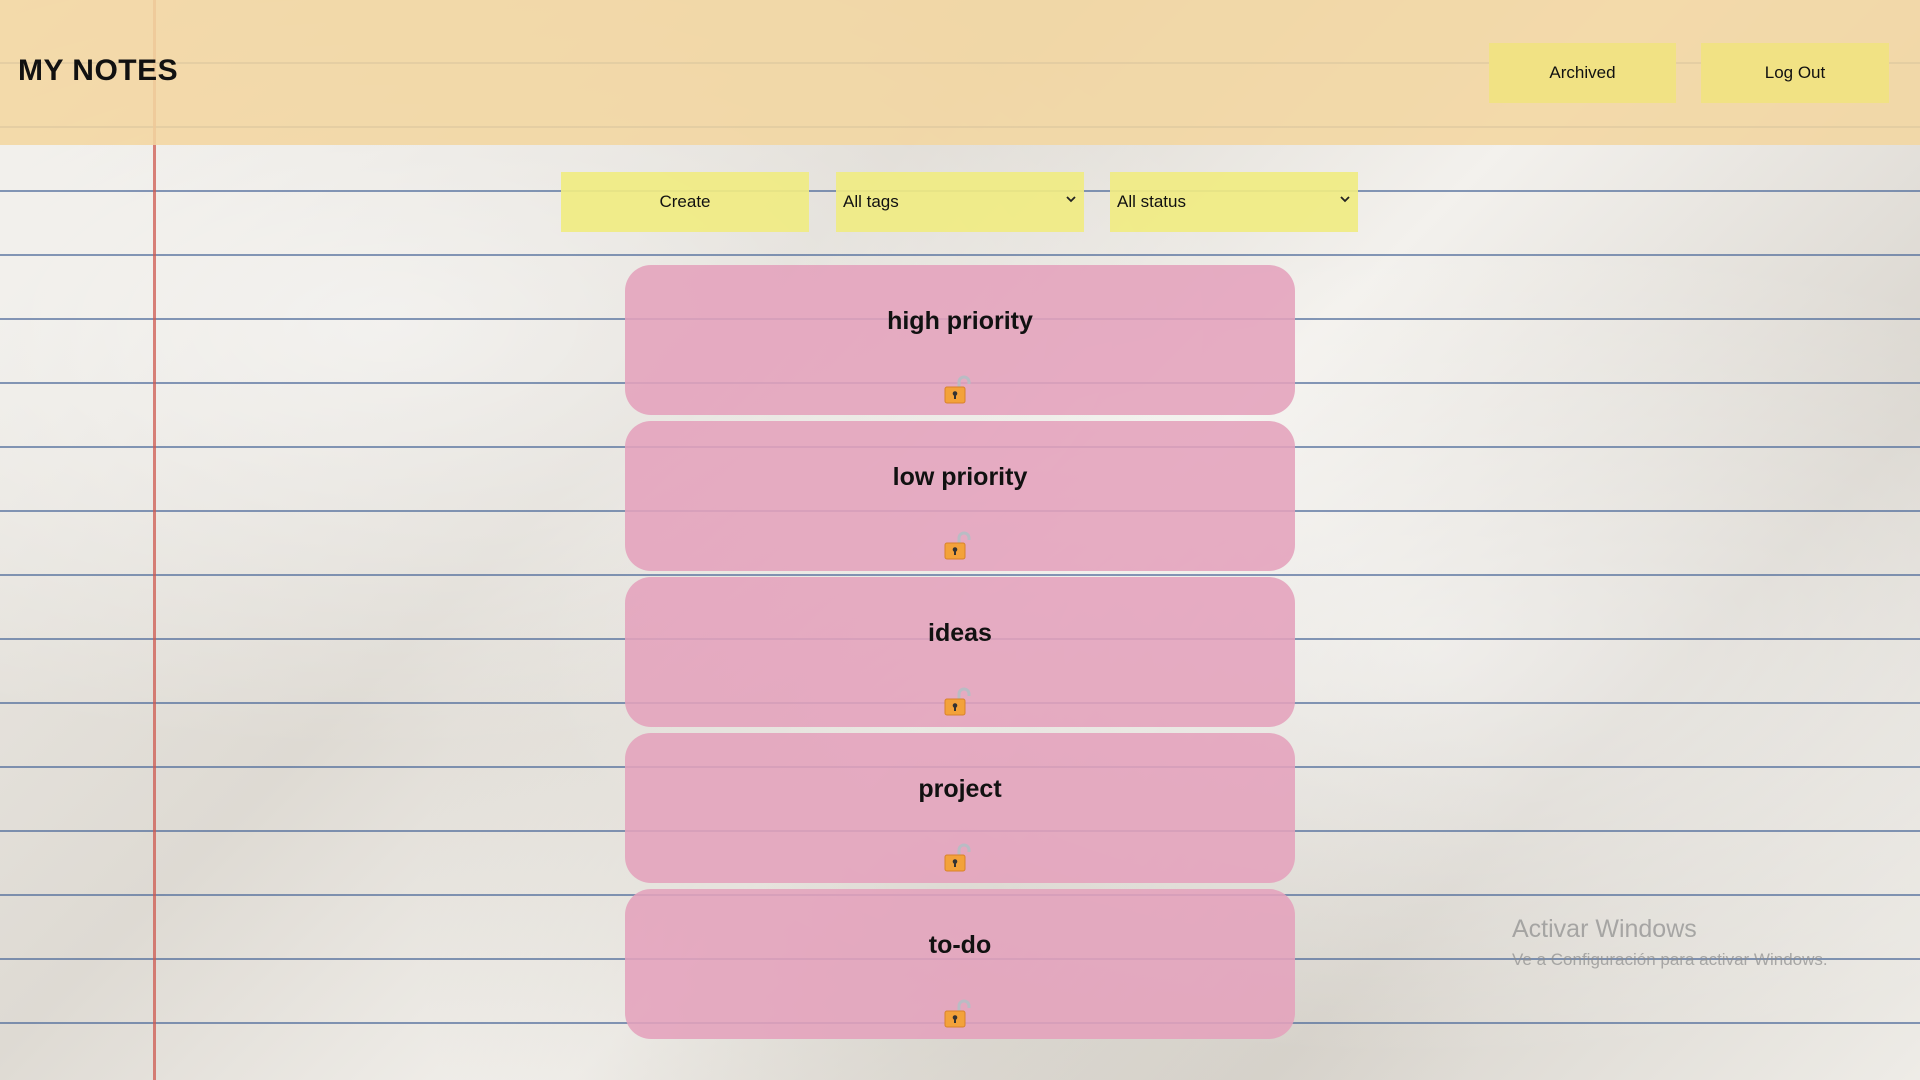 The width and height of the screenshot is (1920, 1080). Describe the element at coordinates (960, 808) in the screenshot. I see `note-card: project` at that location.